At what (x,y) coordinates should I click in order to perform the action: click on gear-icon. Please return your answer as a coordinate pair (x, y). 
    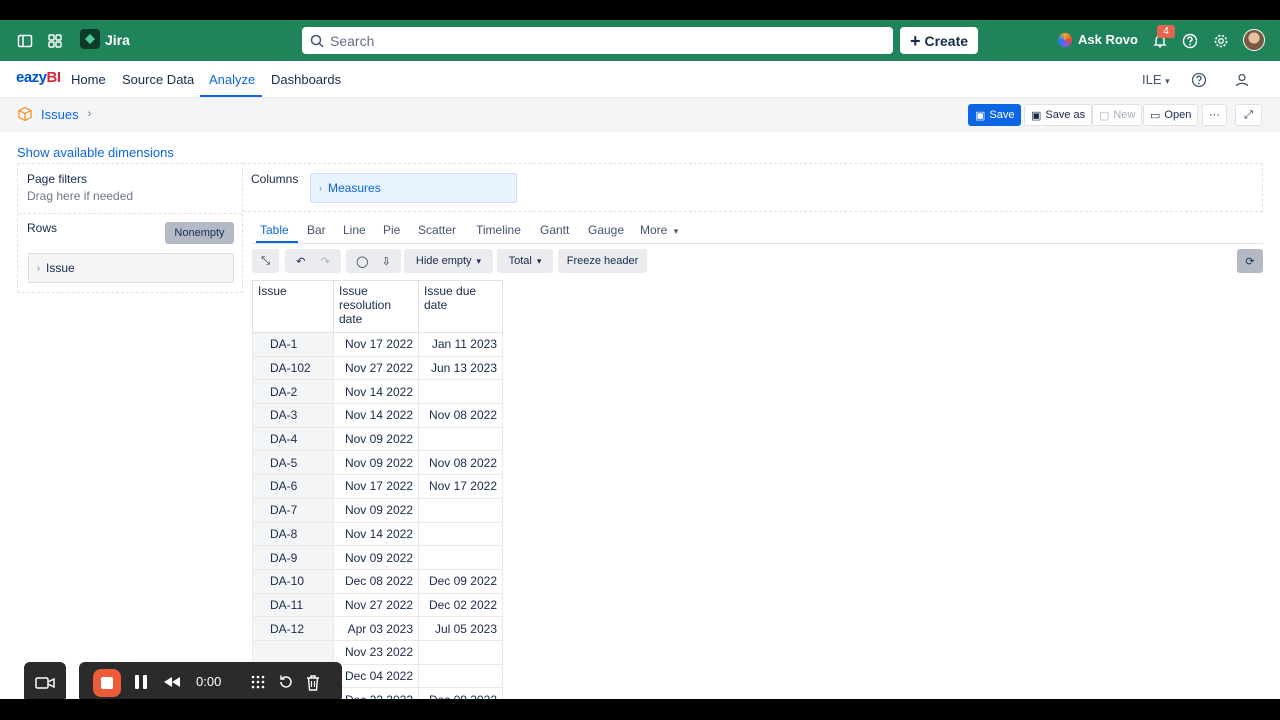
    Looking at the image, I should click on (1221, 41).